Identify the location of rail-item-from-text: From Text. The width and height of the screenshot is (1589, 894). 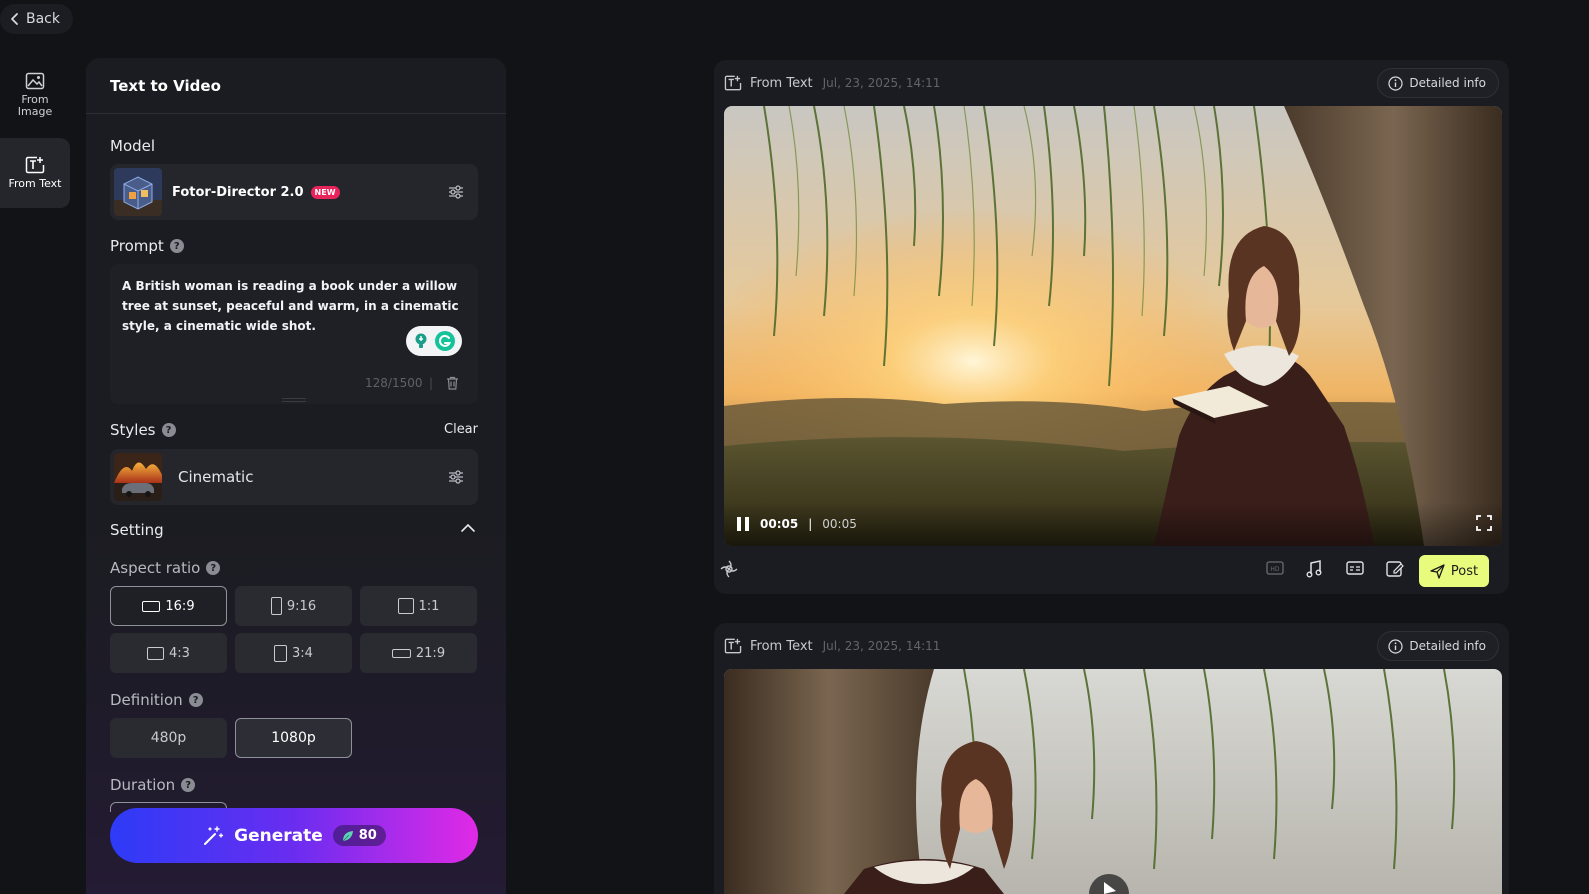
(35, 173).